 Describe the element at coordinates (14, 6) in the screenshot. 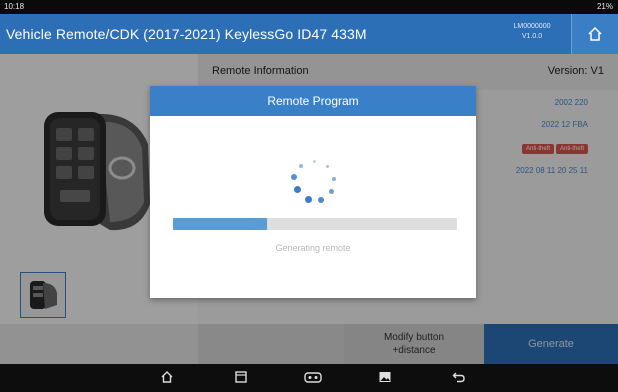

I see `status-time: 10:18` at that location.